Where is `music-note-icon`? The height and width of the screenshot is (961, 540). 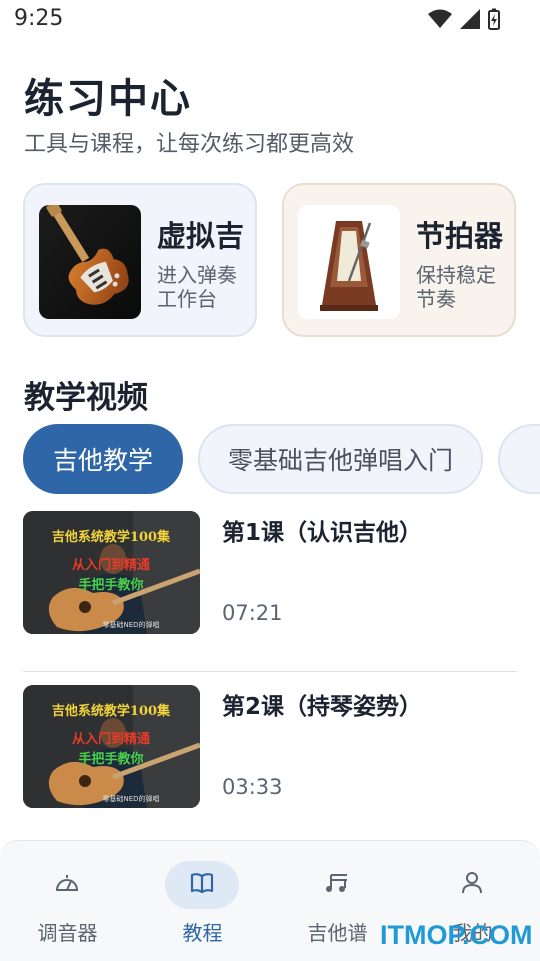 music-note-icon is located at coordinates (337, 885).